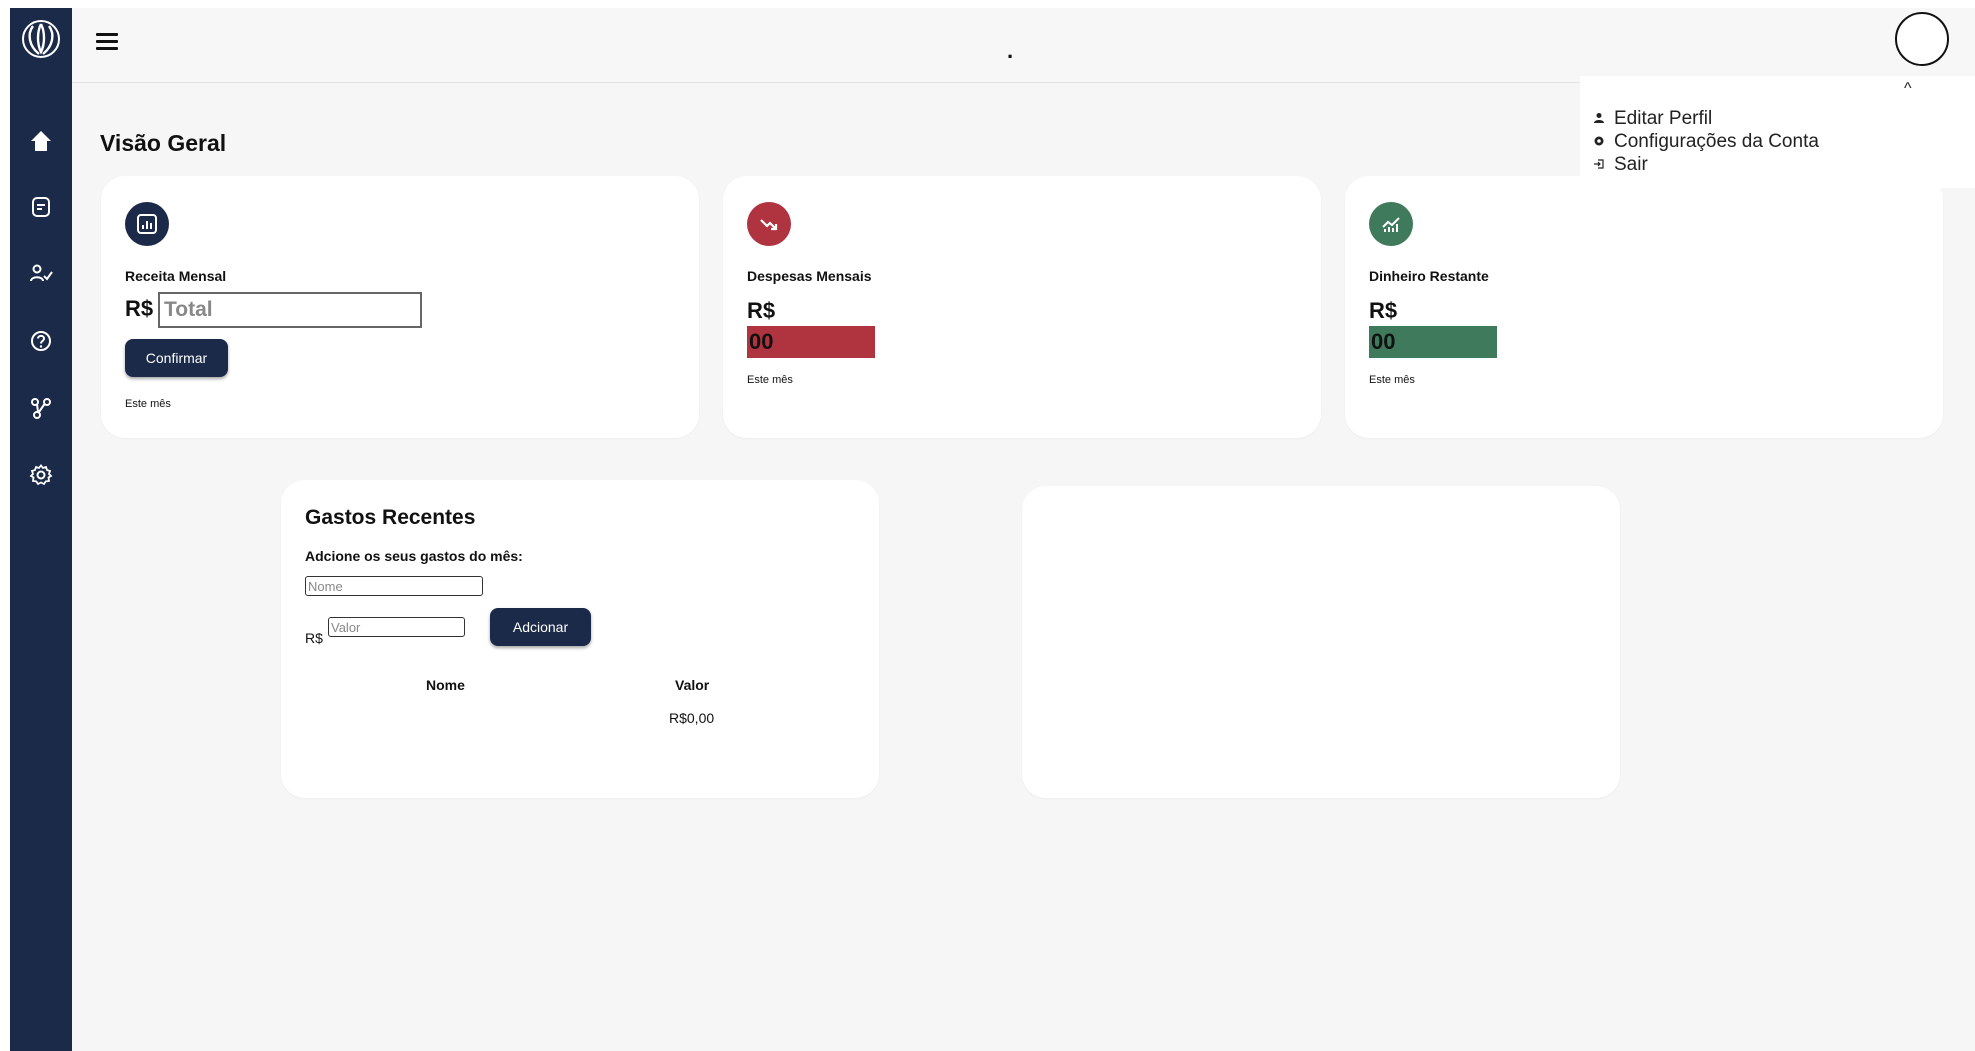  Describe the element at coordinates (41, 207) in the screenshot. I see `document-icon` at that location.